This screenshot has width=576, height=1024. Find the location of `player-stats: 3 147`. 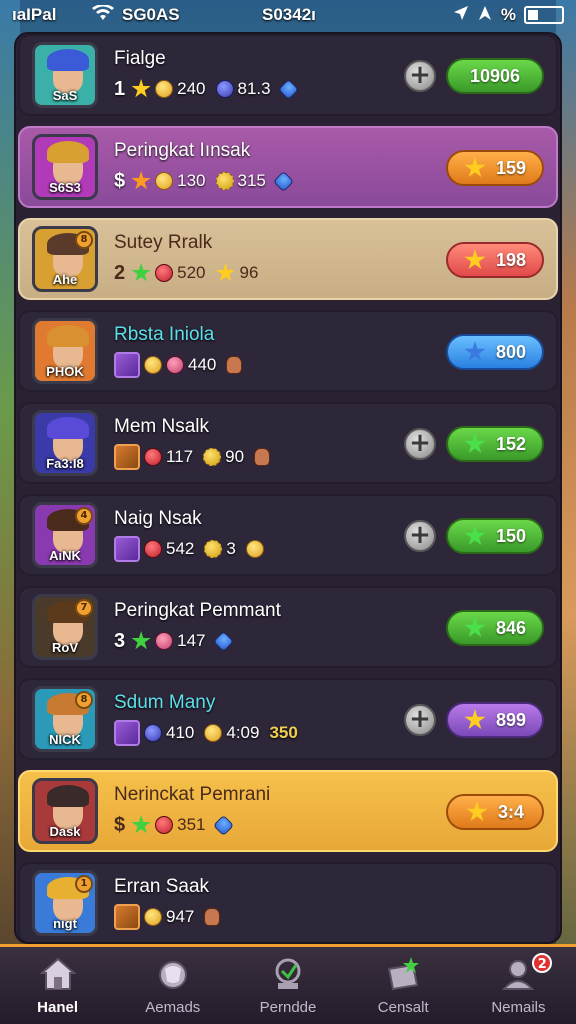

player-stats: 3 147 is located at coordinates (174, 641).